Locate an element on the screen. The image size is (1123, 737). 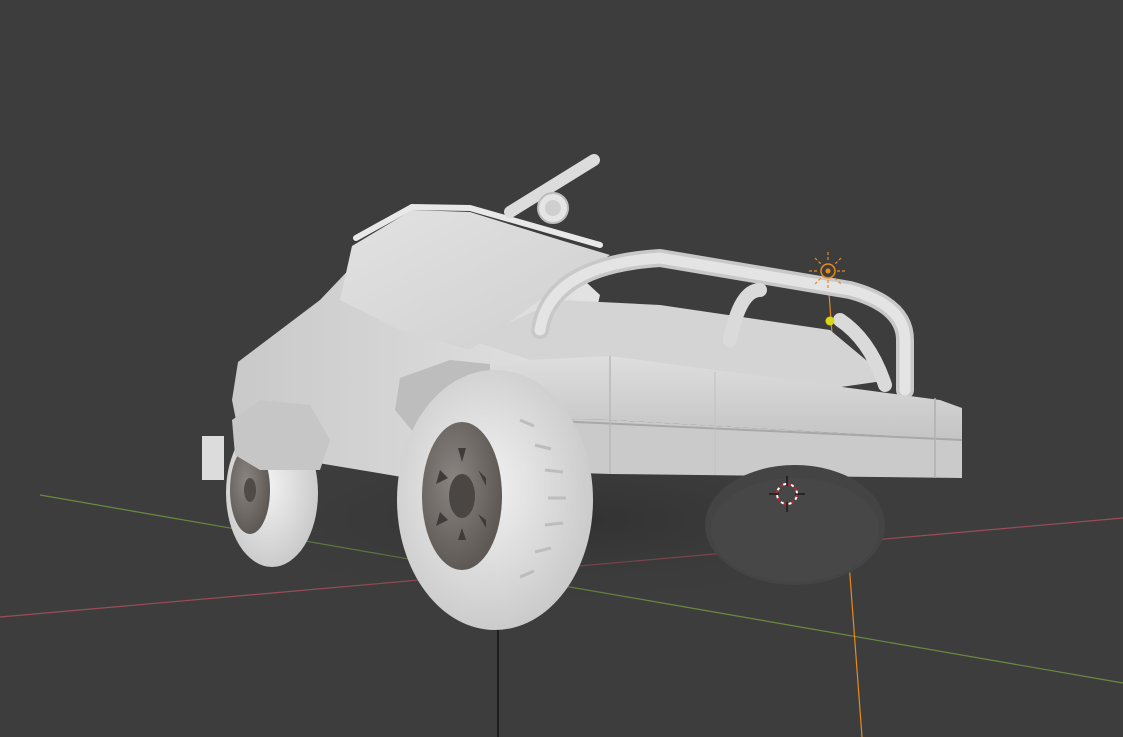
object-origin-dot is located at coordinates (830, 321).